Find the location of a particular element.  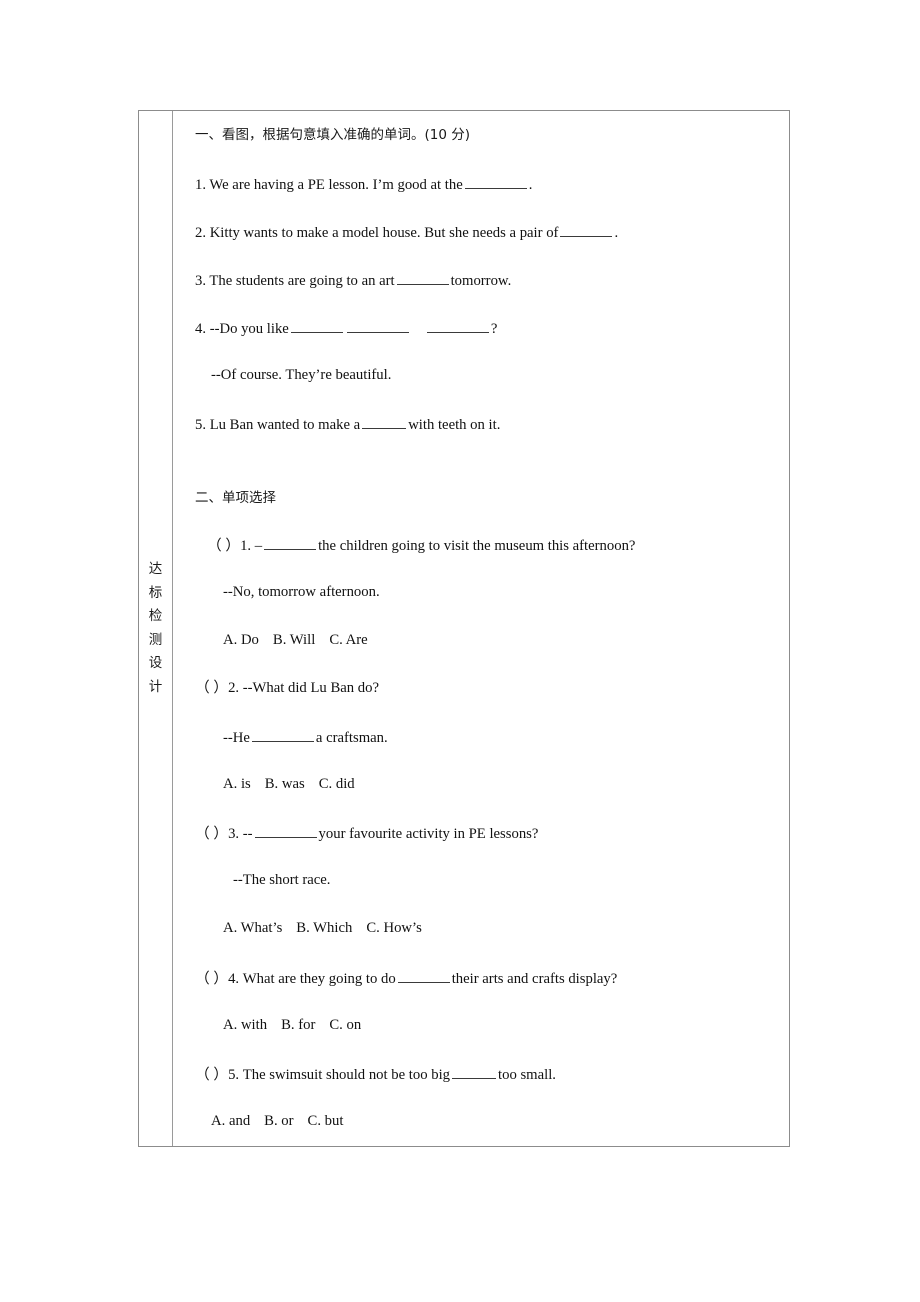

choice-question-4-bracket: （ ） is located at coordinates (211, 979).